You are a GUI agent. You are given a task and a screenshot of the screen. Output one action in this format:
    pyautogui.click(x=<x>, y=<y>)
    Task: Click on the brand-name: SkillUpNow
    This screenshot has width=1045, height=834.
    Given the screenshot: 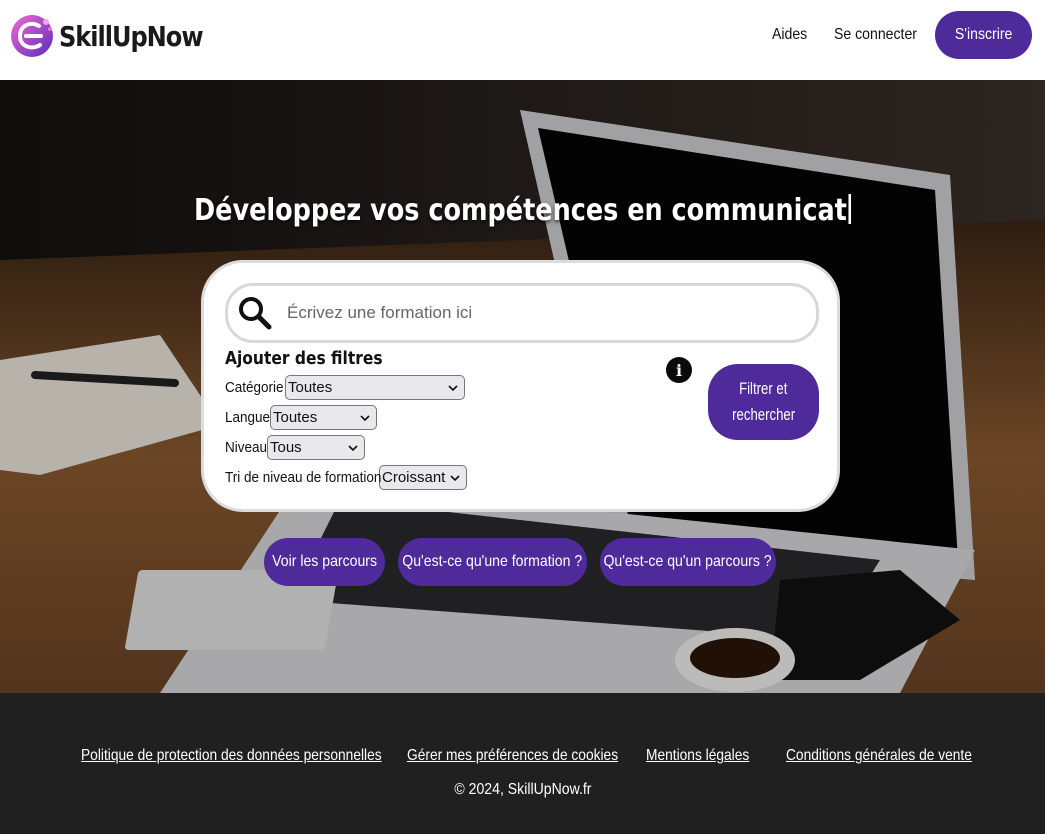 What is the action you would take?
    pyautogui.click(x=131, y=36)
    